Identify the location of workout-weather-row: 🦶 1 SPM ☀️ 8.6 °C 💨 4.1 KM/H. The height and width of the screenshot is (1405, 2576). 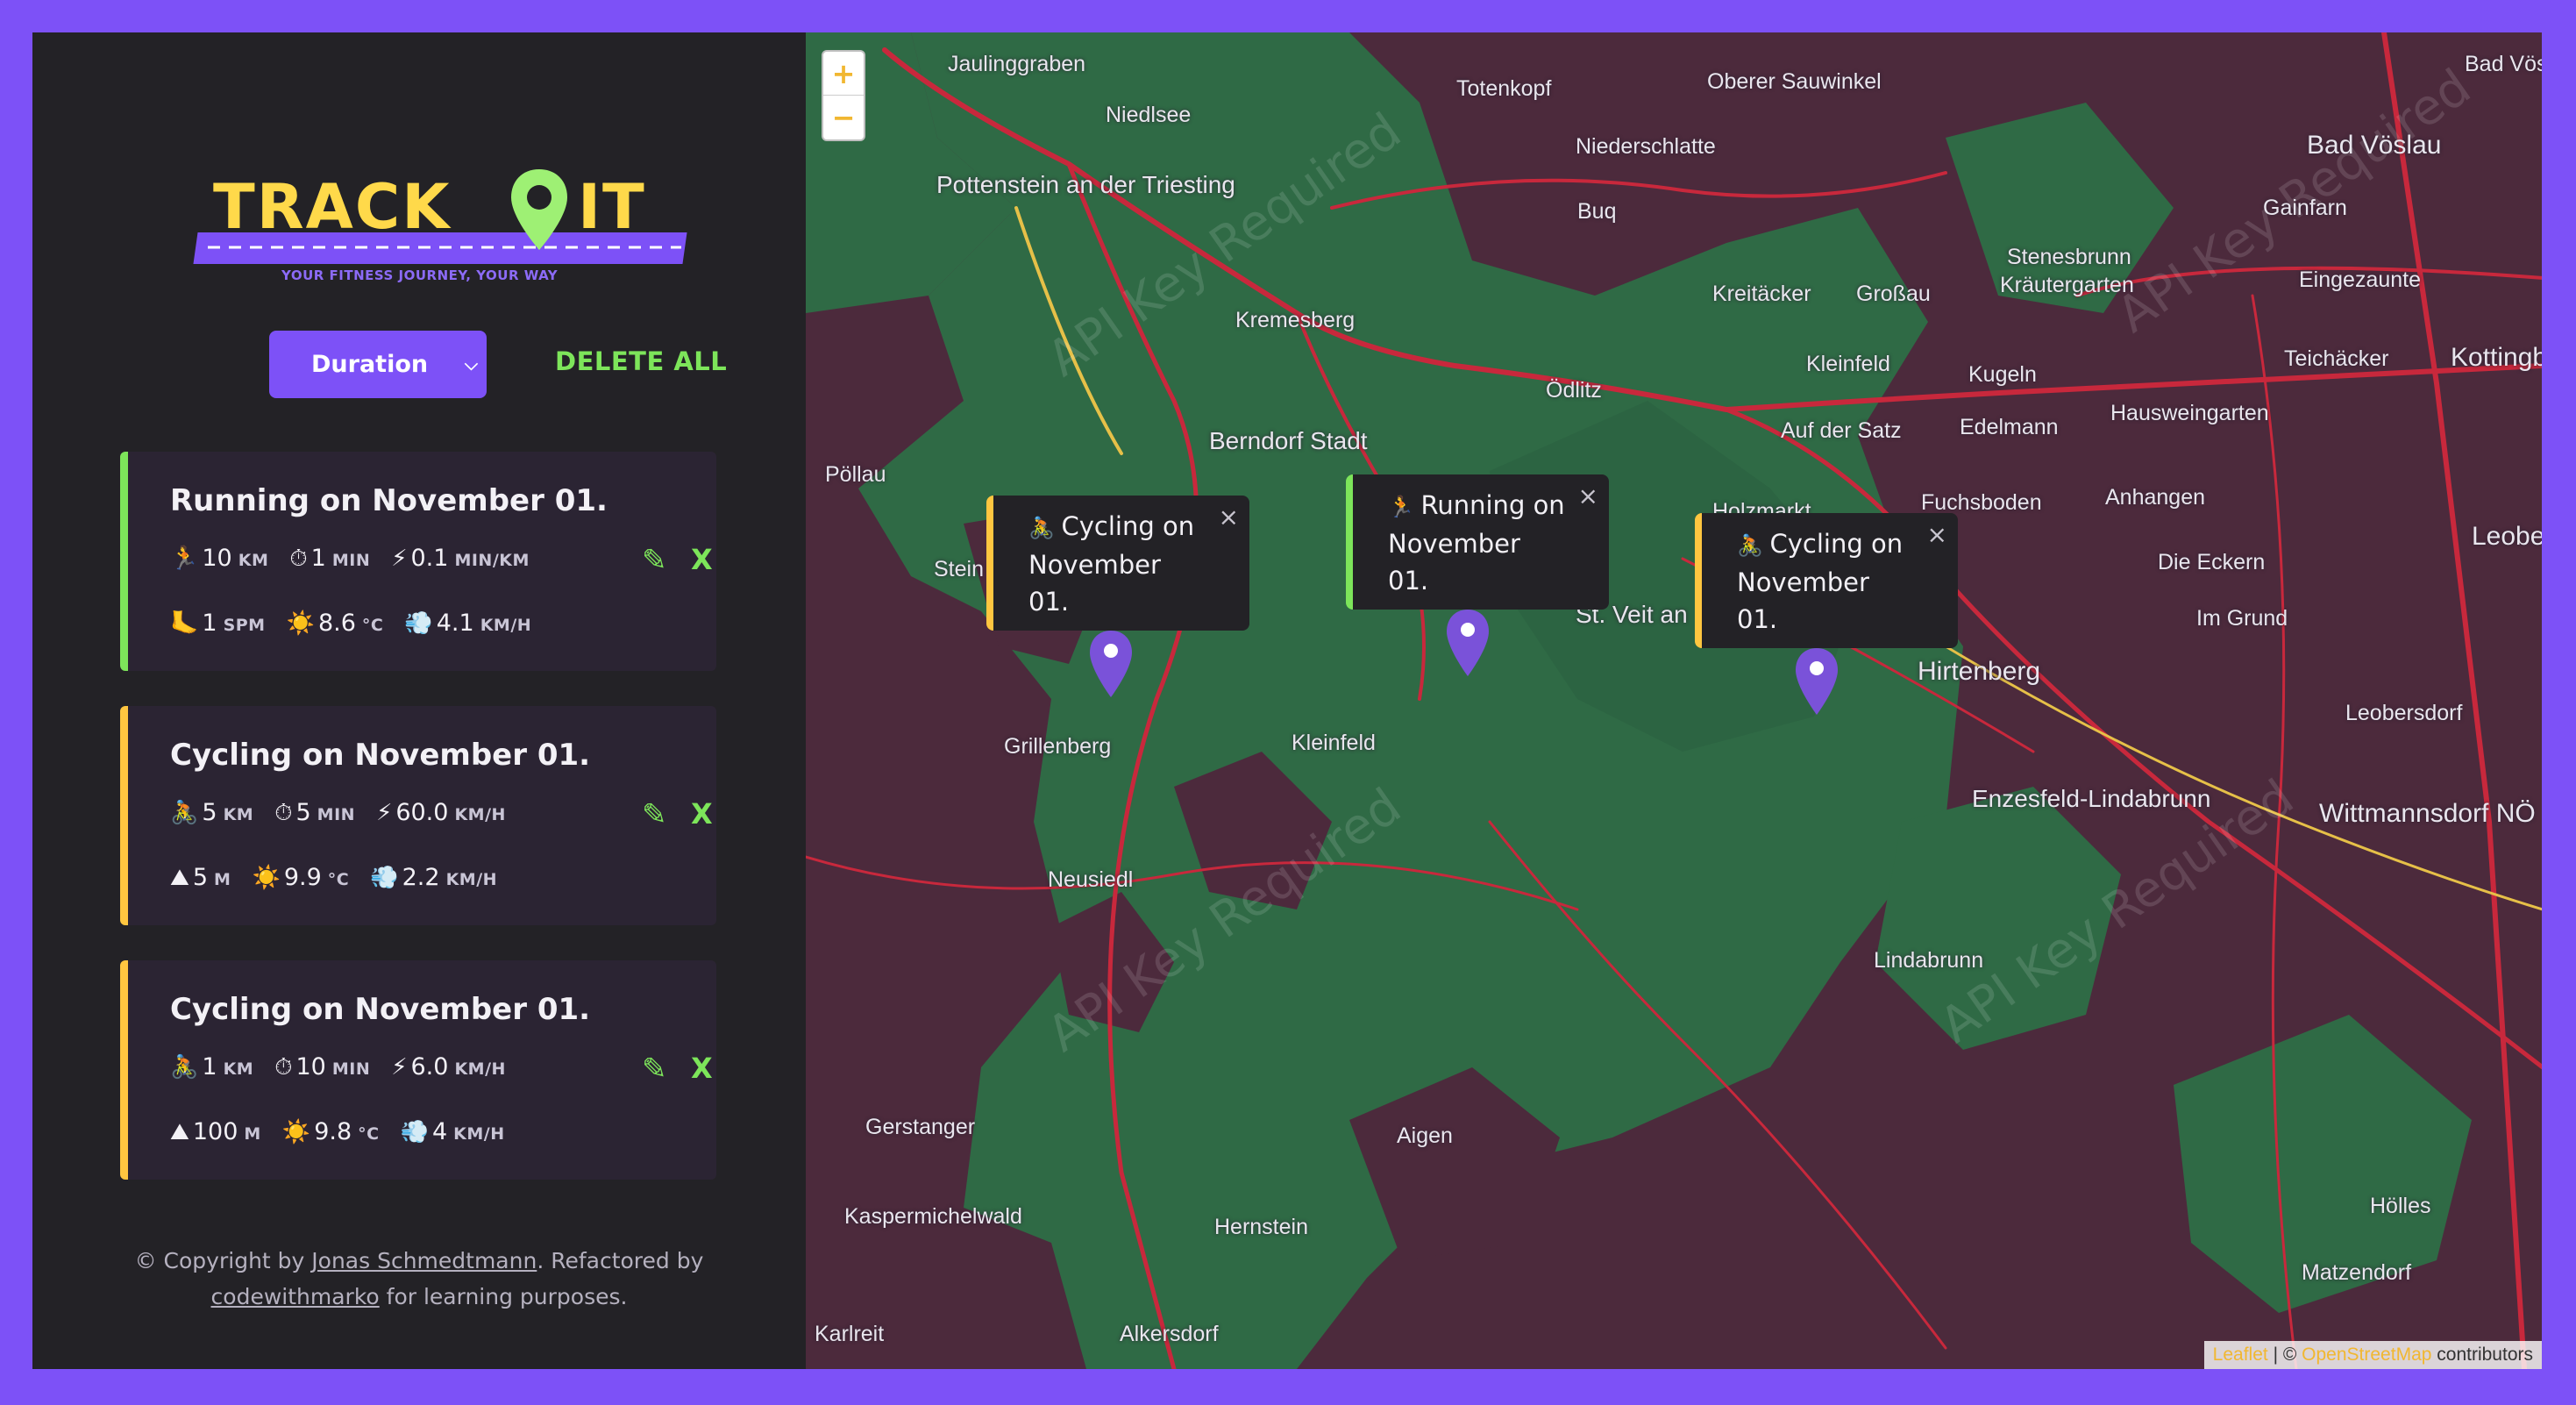
(361, 623).